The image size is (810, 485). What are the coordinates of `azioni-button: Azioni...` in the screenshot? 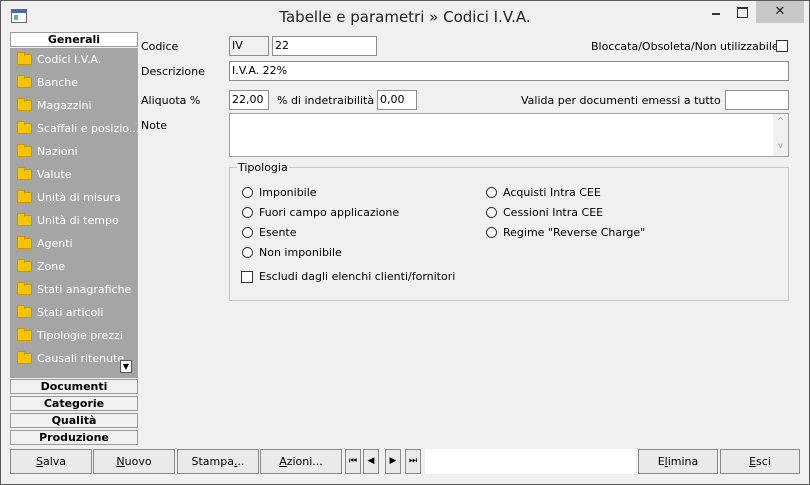 It's located at (301, 461).